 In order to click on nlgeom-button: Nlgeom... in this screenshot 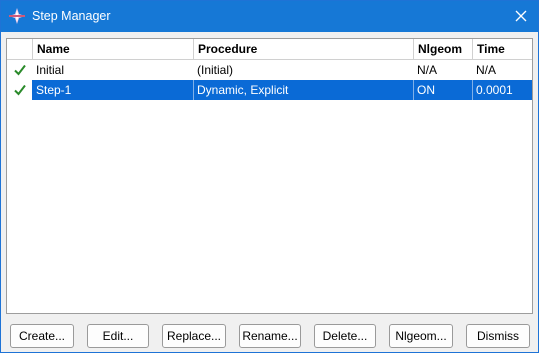, I will do `click(421, 336)`.